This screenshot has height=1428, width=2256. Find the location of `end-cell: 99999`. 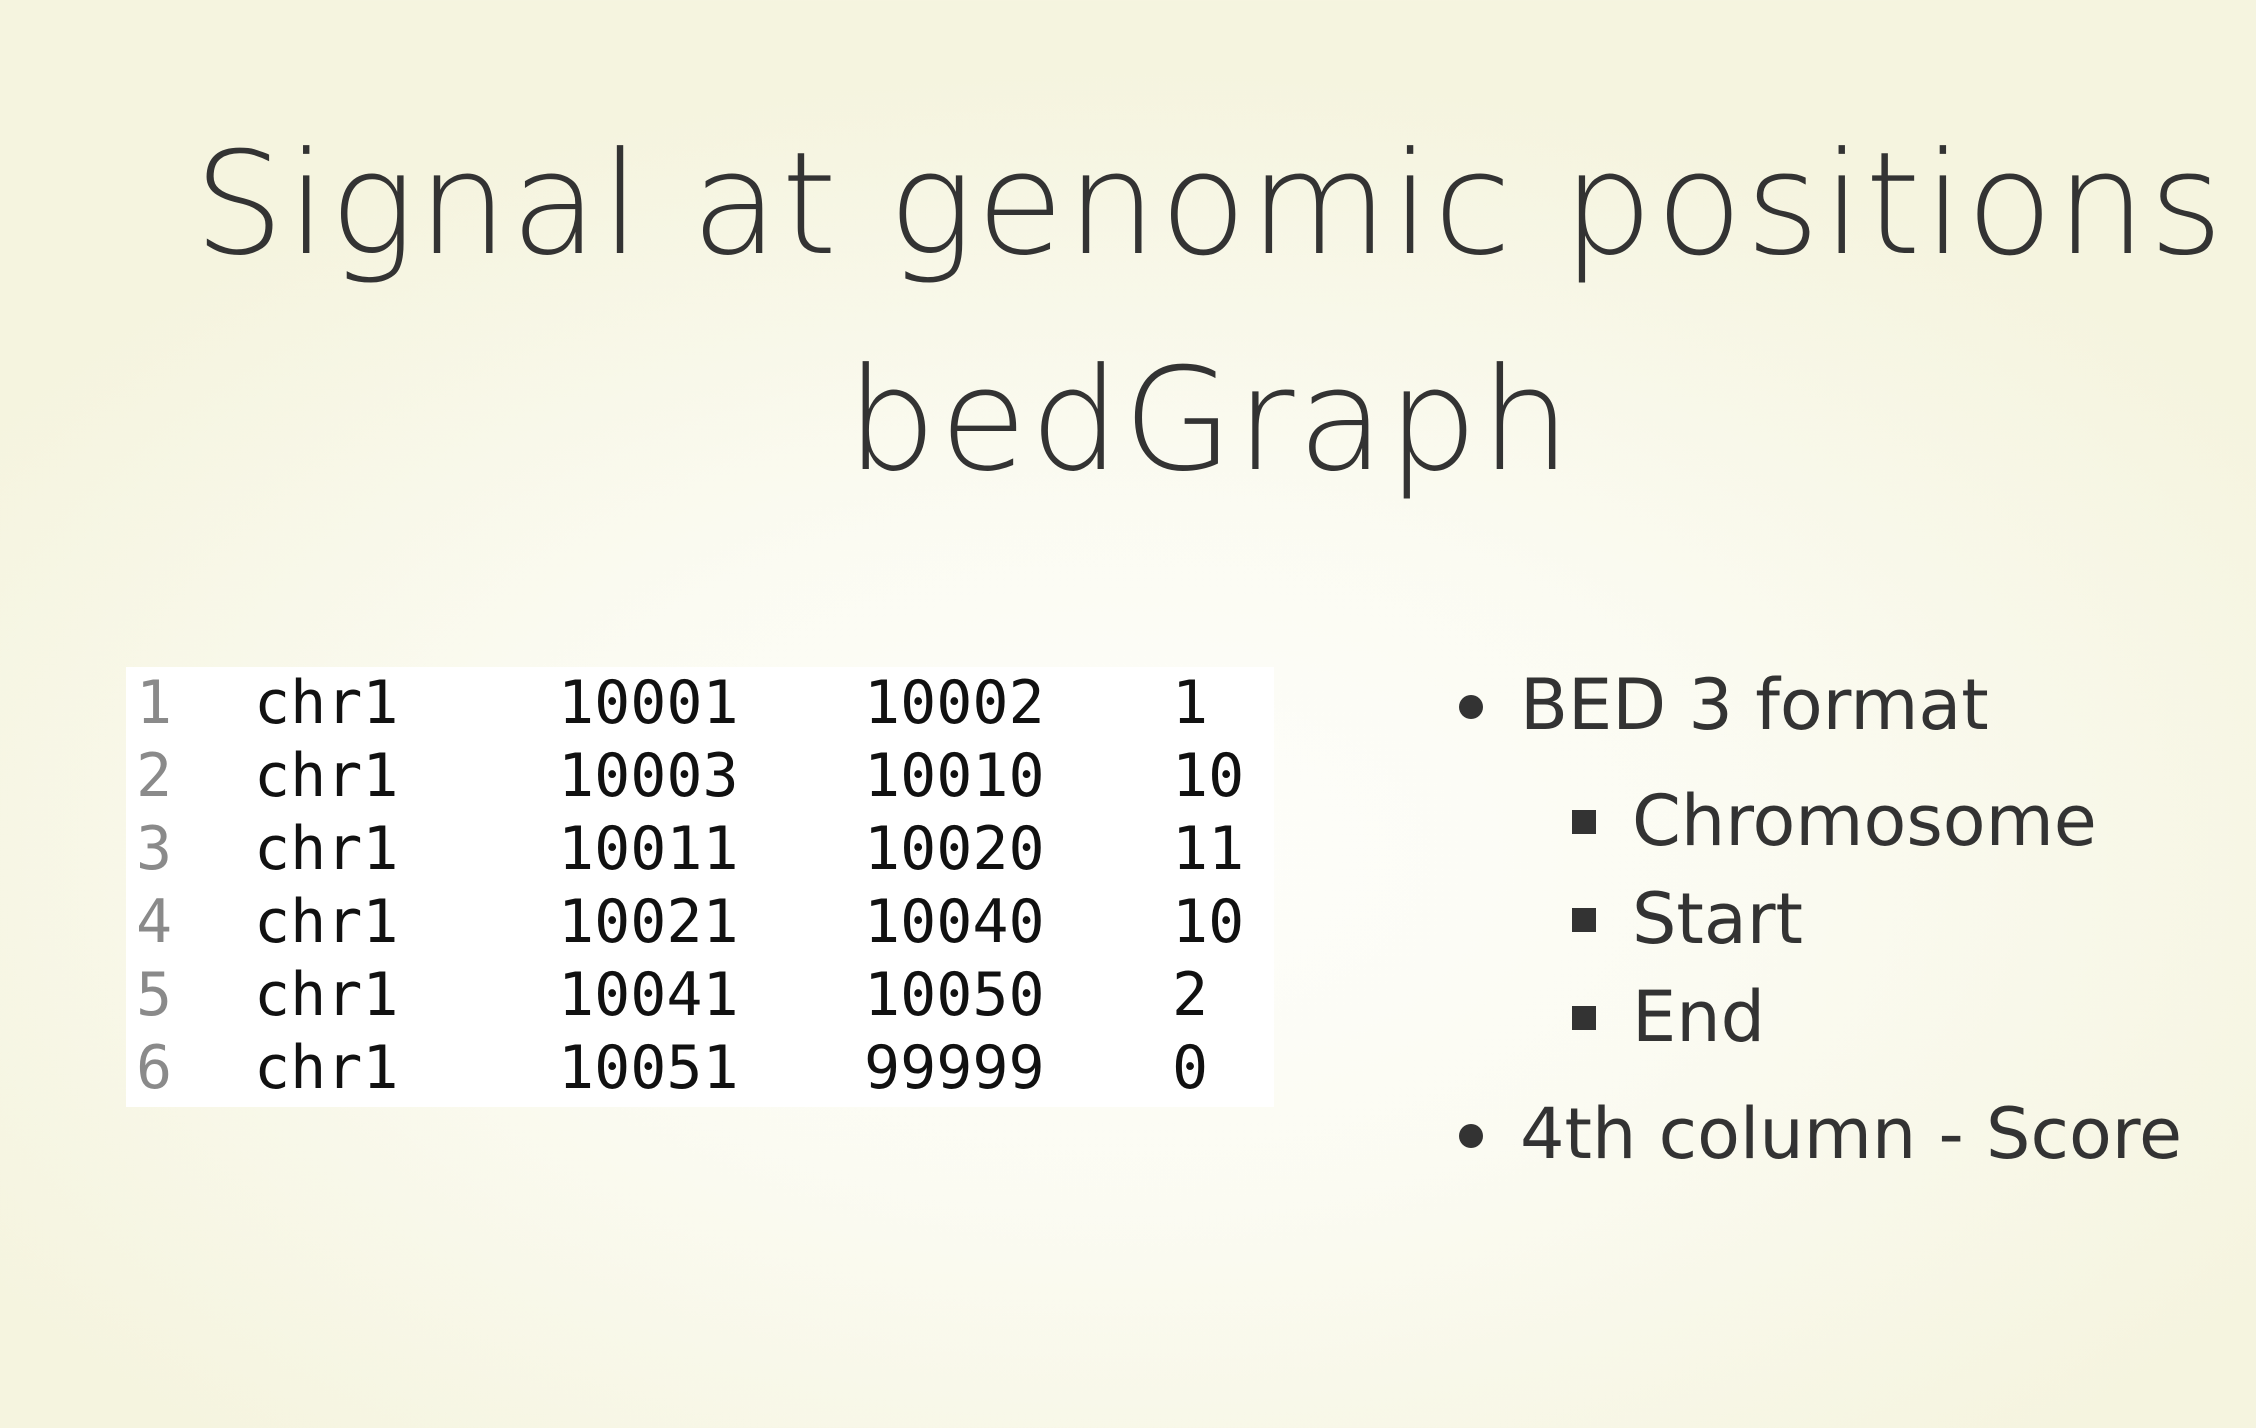

end-cell: 99999 is located at coordinates (954, 1068).